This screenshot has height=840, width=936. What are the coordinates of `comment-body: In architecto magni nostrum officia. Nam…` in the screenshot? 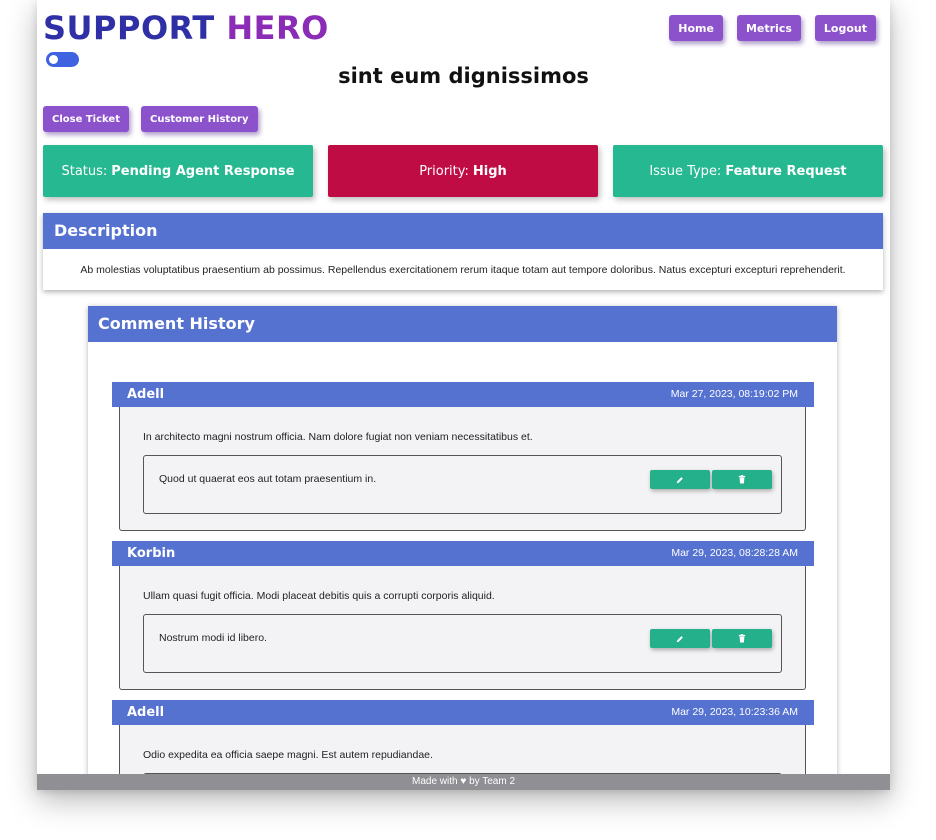 It's located at (462, 469).